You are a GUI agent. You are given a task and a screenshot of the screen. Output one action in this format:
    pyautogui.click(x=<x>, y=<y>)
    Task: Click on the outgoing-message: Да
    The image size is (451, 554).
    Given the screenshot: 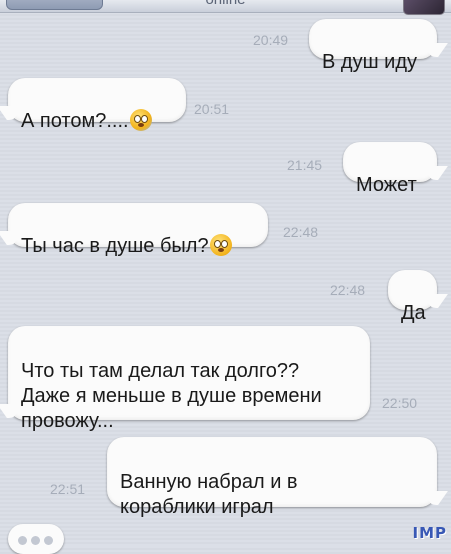 What is the action you would take?
    pyautogui.click(x=412, y=297)
    